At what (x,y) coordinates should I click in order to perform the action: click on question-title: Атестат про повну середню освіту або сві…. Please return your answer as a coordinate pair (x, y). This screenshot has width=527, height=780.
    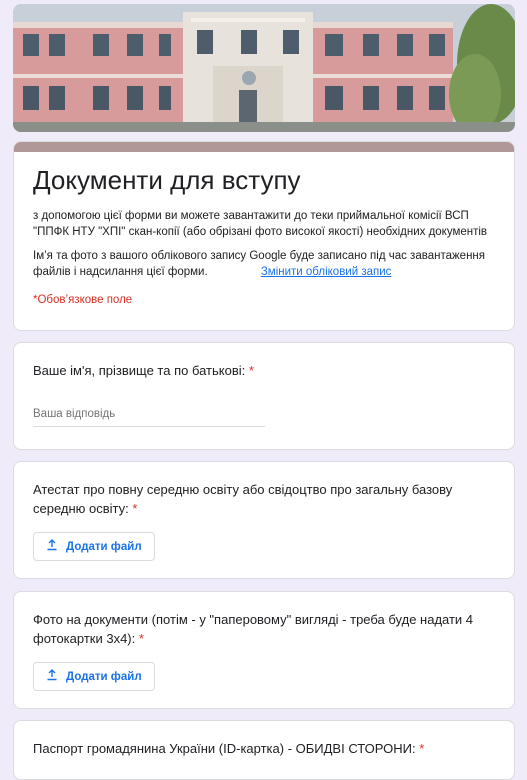
    Looking at the image, I should click on (264, 499).